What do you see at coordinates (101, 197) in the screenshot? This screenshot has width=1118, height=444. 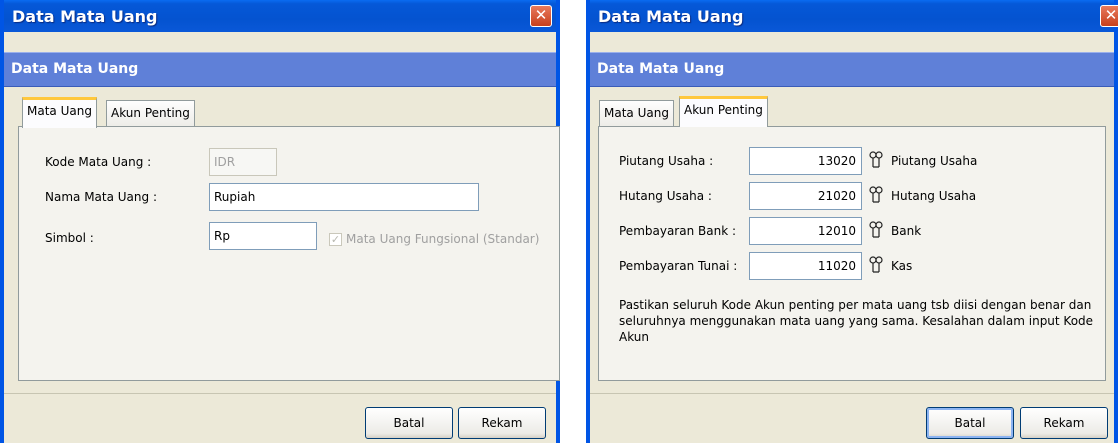 I see `nama-mata-uang-label: Nama Mata Uang :` at bounding box center [101, 197].